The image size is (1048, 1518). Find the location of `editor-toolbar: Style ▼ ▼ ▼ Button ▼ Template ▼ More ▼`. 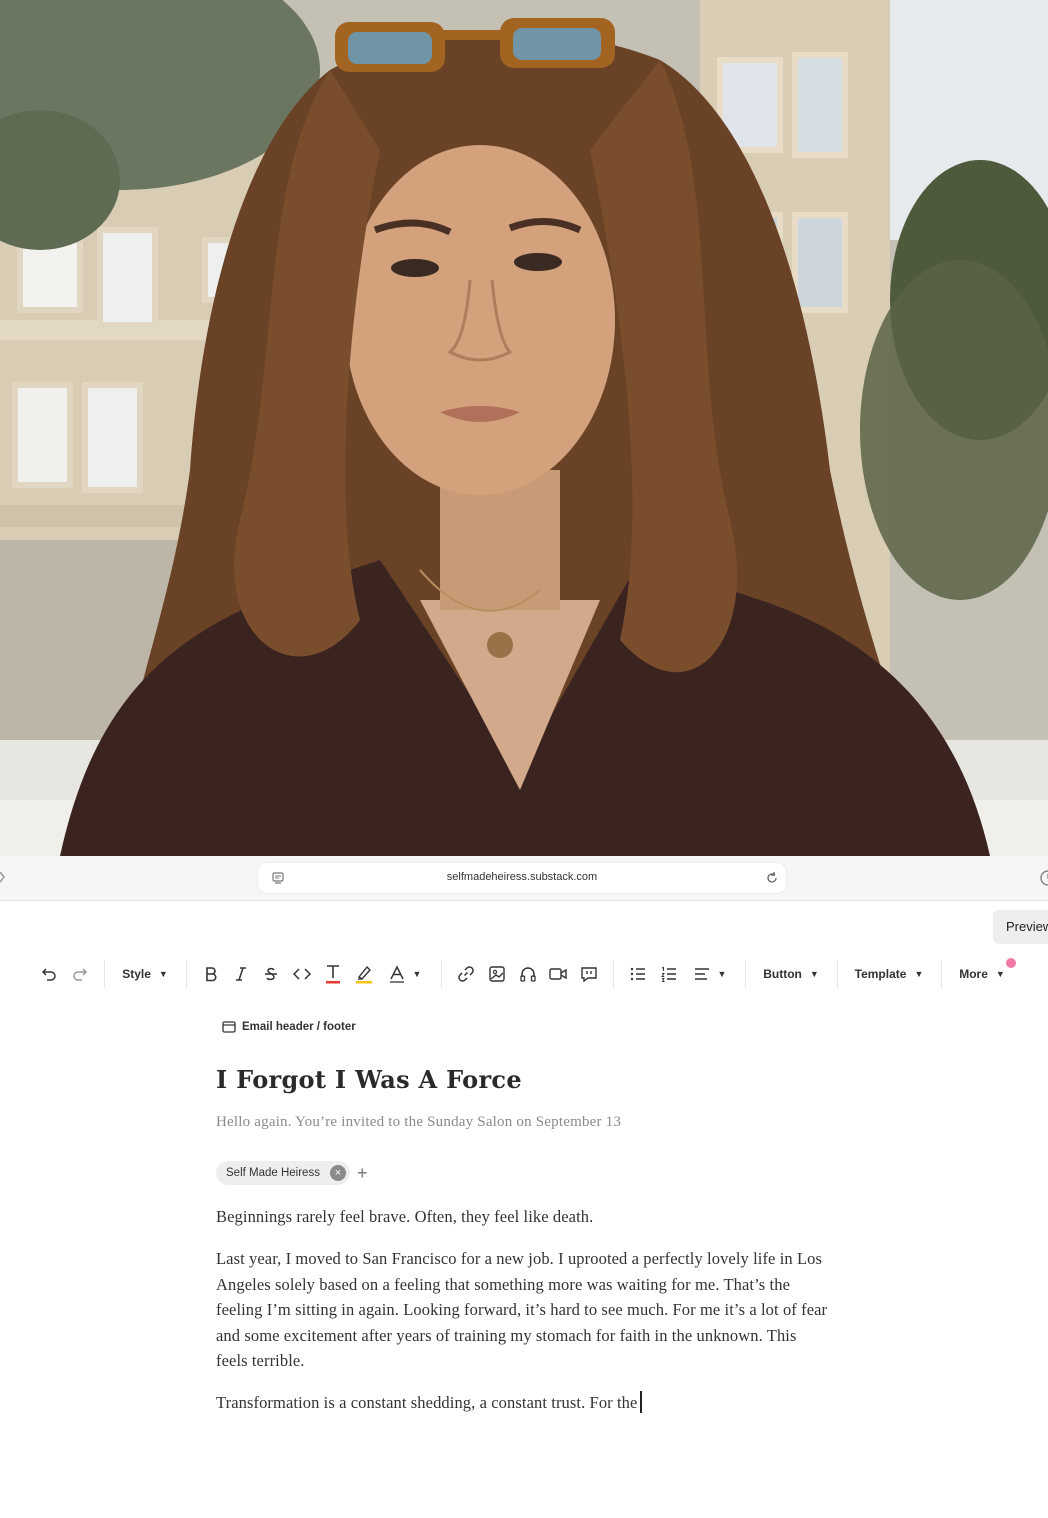

editor-toolbar: Style ▼ ▼ ▼ Button ▼ Template ▼ More ▼ is located at coordinates (524, 974).